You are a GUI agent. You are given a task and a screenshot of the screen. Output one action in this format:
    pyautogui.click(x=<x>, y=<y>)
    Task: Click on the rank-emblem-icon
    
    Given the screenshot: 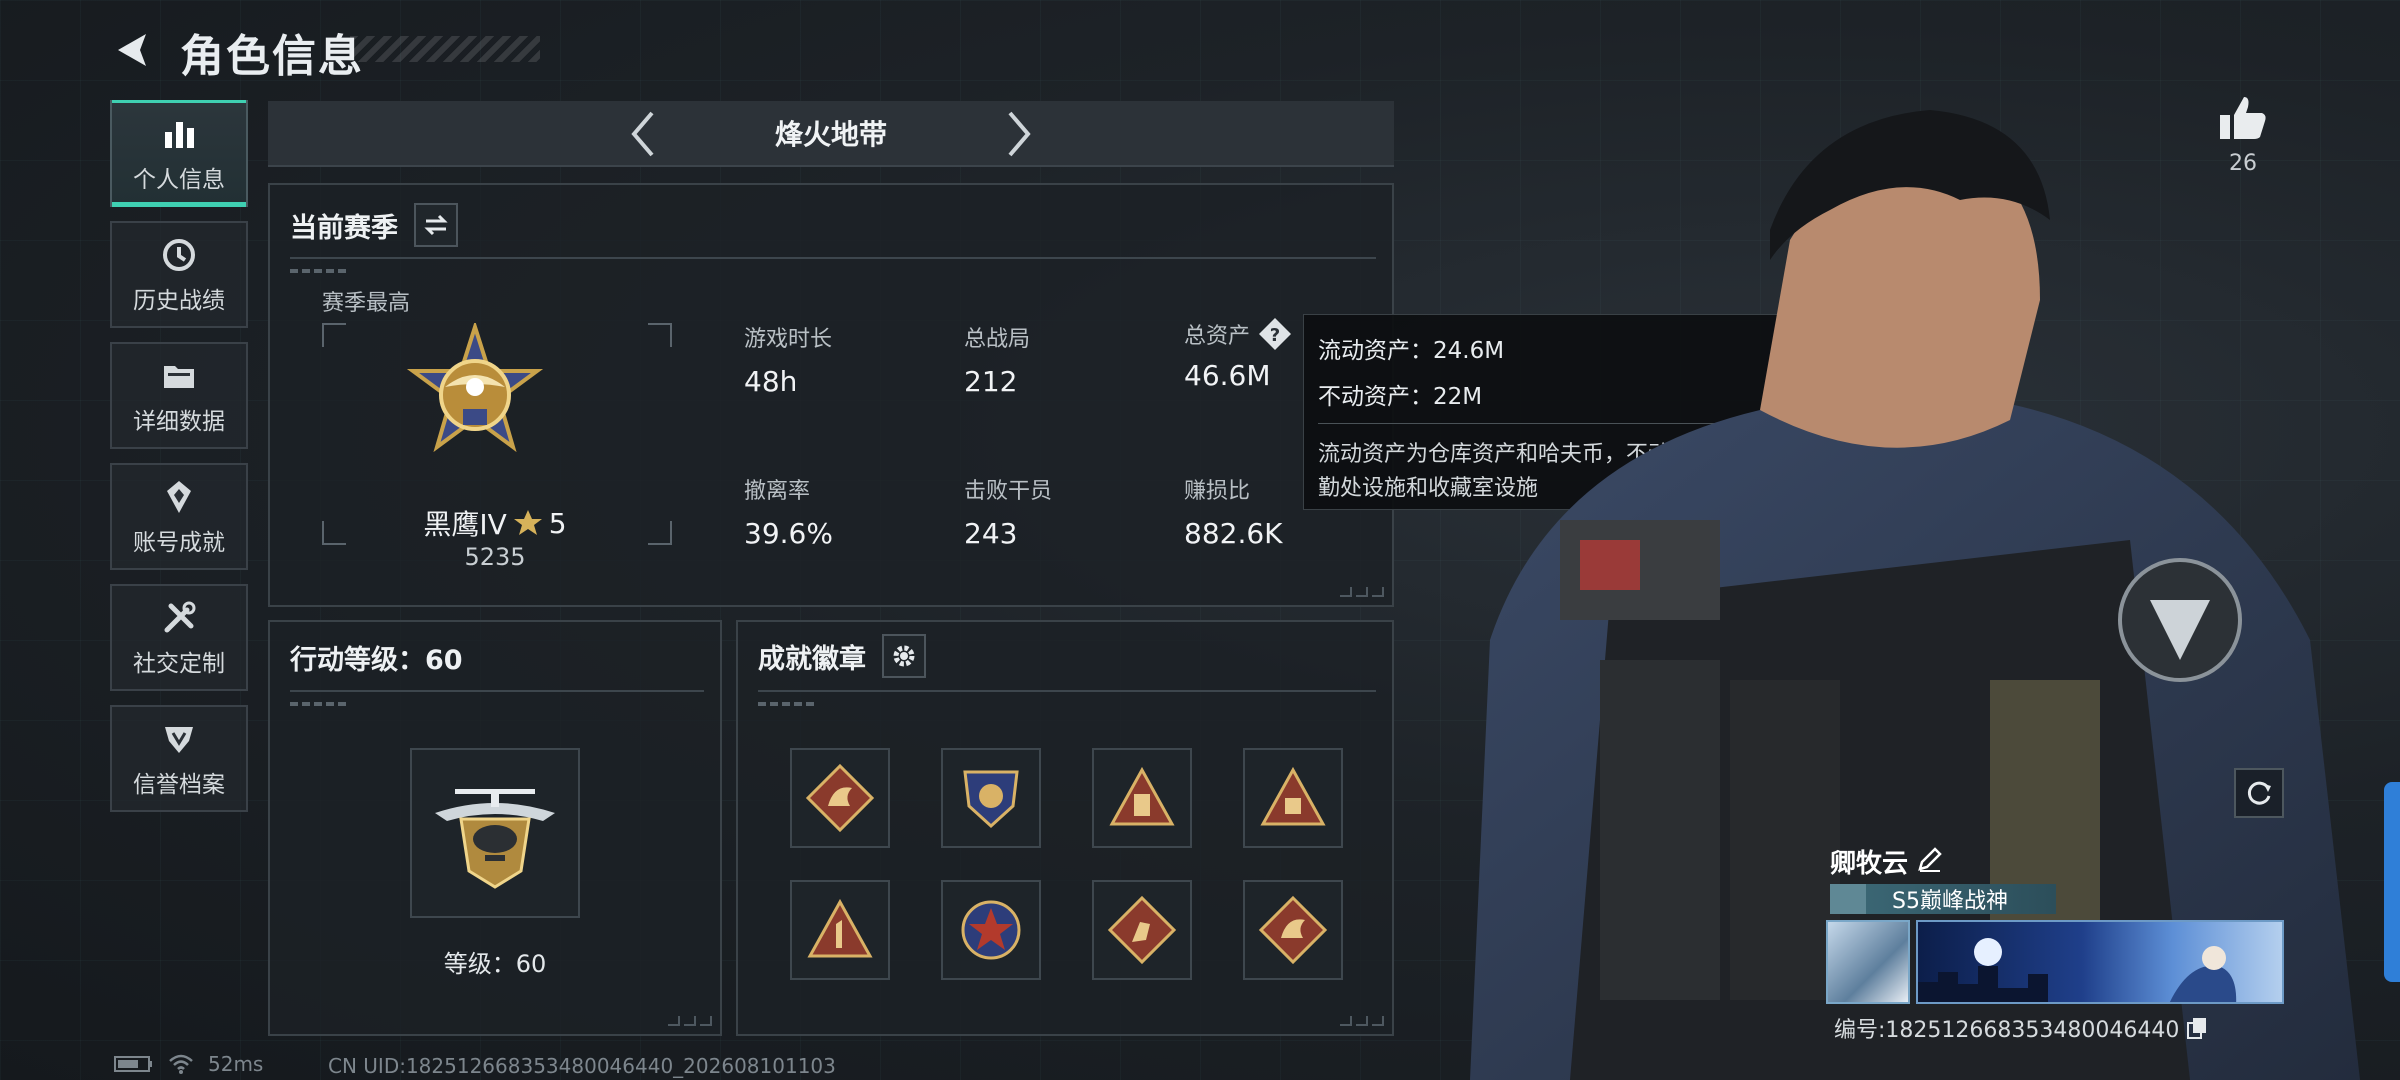 What is the action you would take?
    pyautogui.click(x=475, y=388)
    